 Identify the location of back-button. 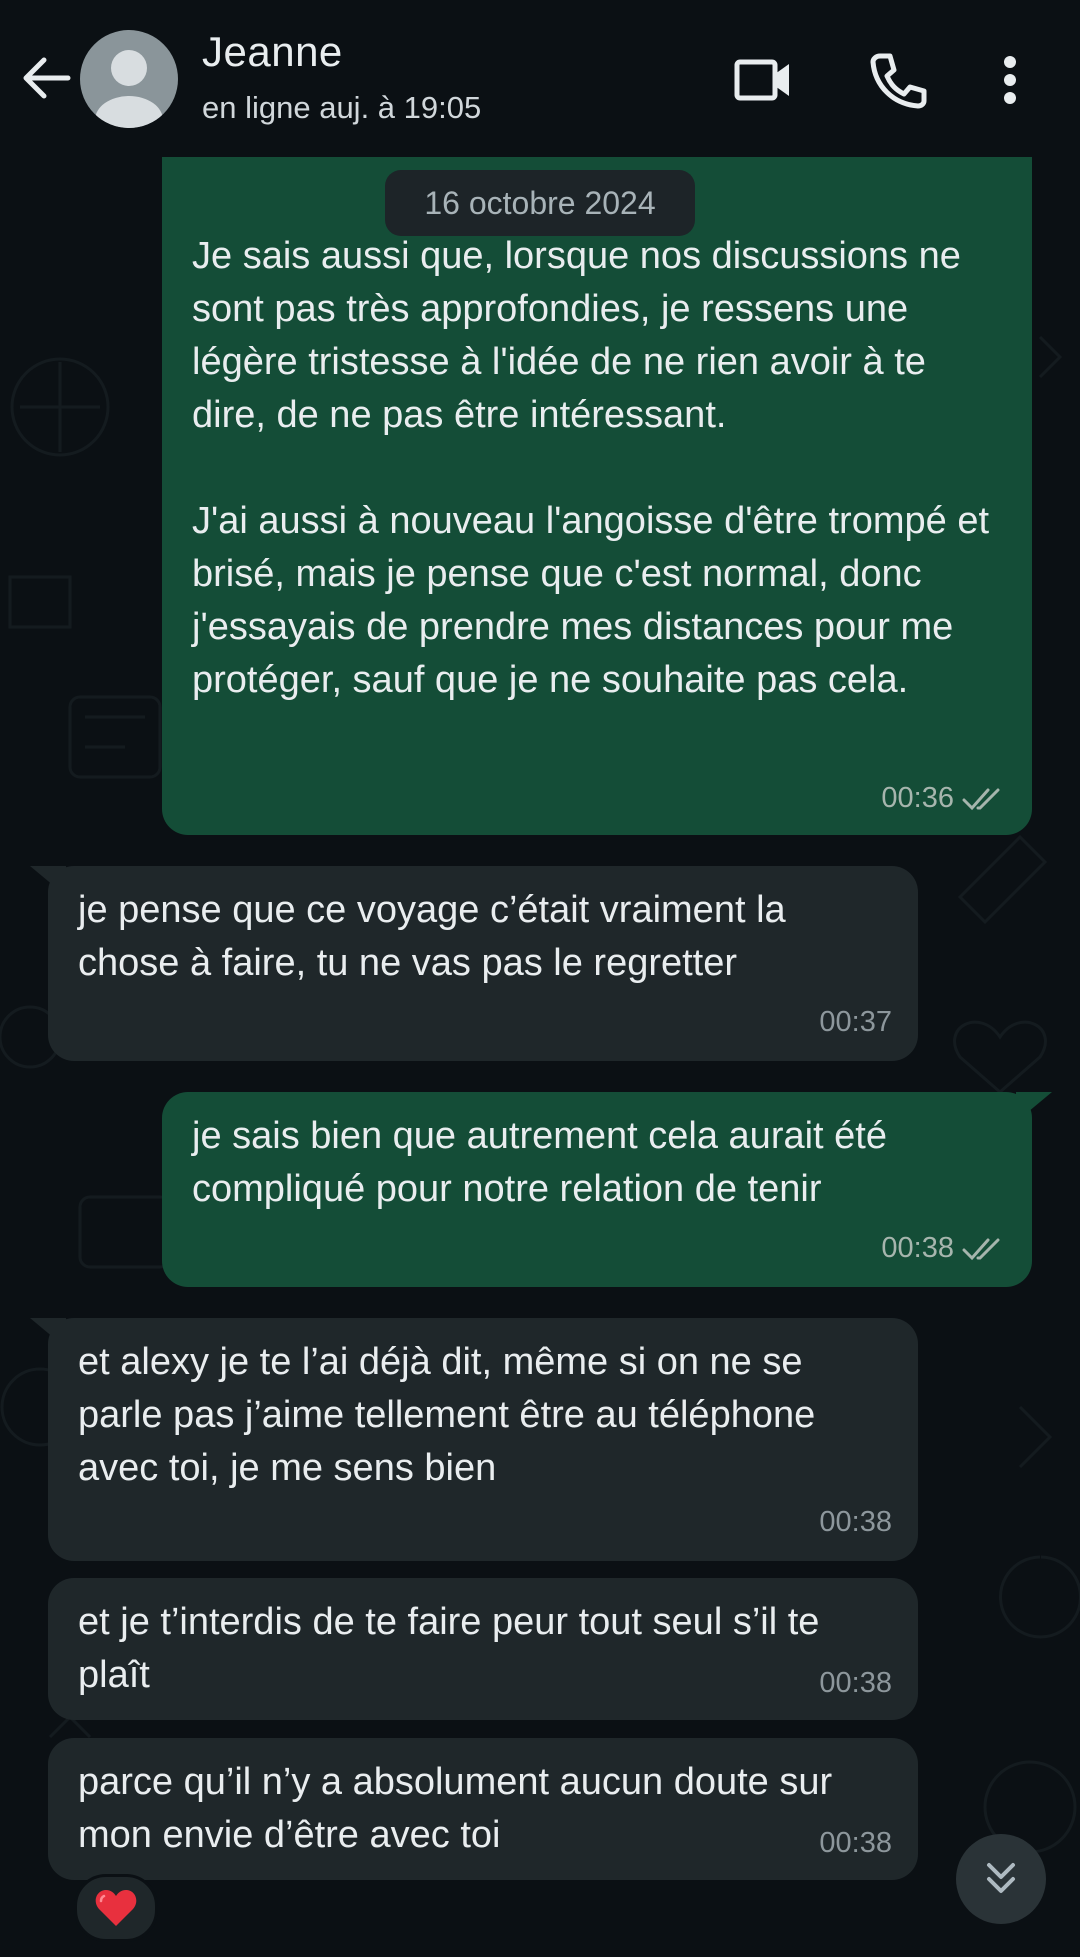
(46, 78).